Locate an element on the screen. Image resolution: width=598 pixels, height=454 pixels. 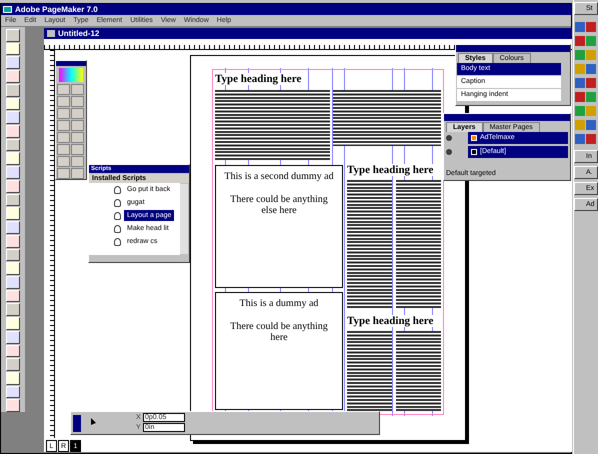
window-title: Adobe PageMaker 7.0 is located at coordinates (286, 9).